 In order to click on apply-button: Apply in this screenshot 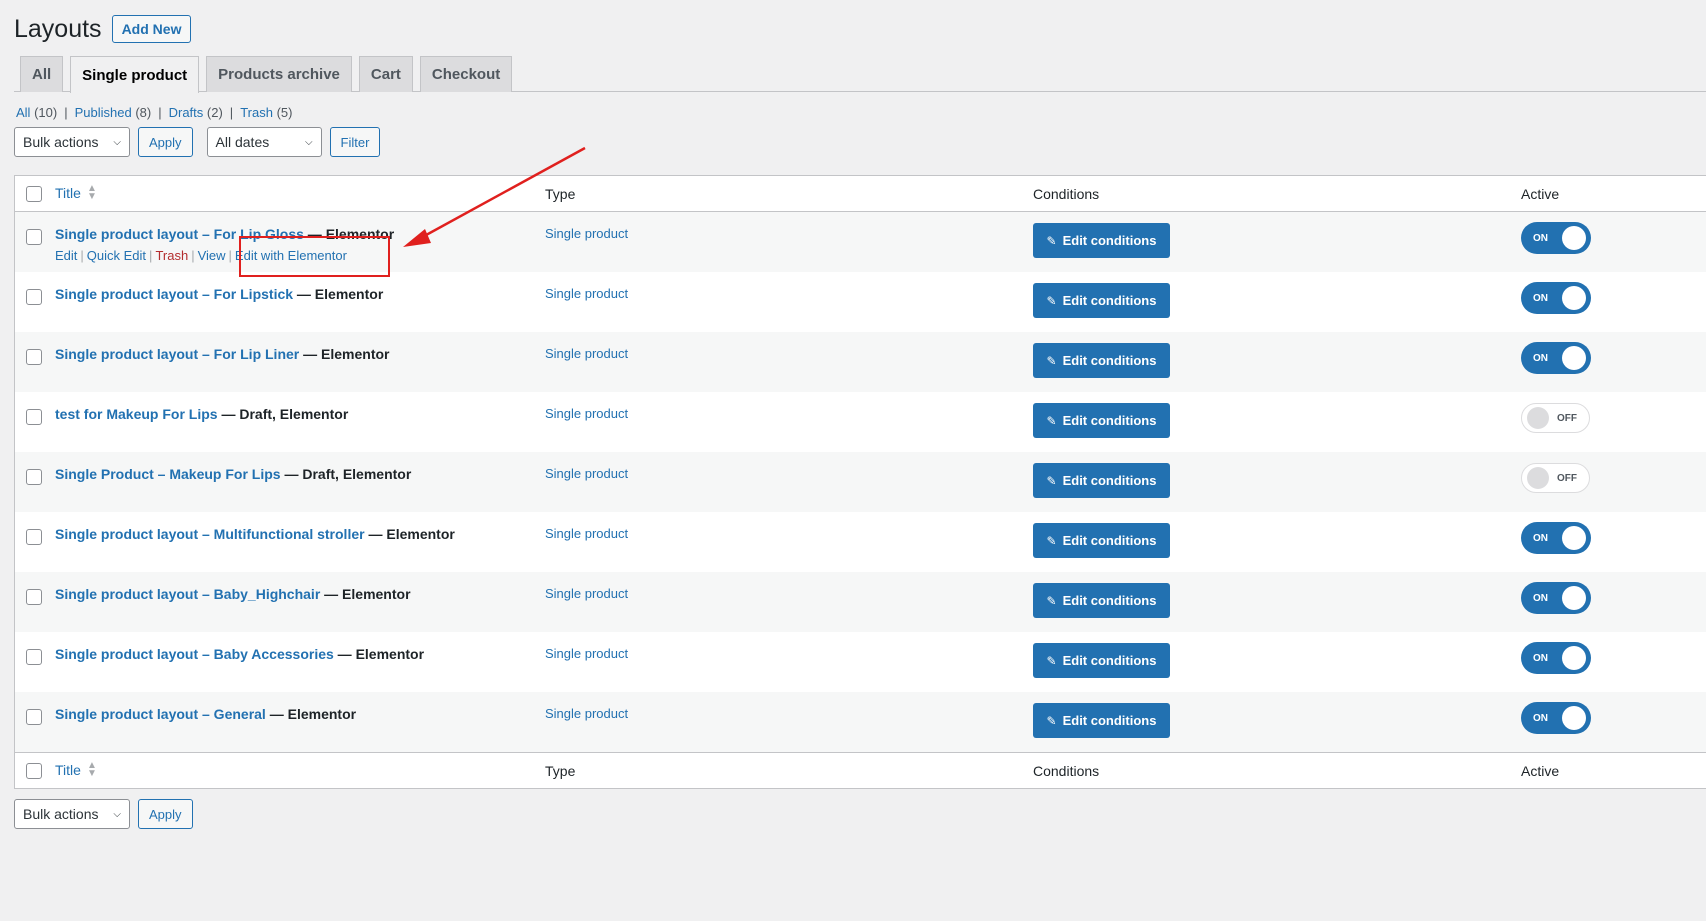, I will do `click(165, 142)`.